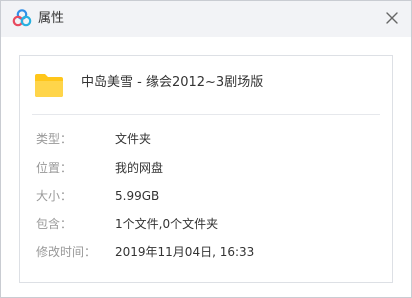 The height and width of the screenshot is (298, 412). I want to click on property-row-type: 类型： 文件夹, so click(206, 139).